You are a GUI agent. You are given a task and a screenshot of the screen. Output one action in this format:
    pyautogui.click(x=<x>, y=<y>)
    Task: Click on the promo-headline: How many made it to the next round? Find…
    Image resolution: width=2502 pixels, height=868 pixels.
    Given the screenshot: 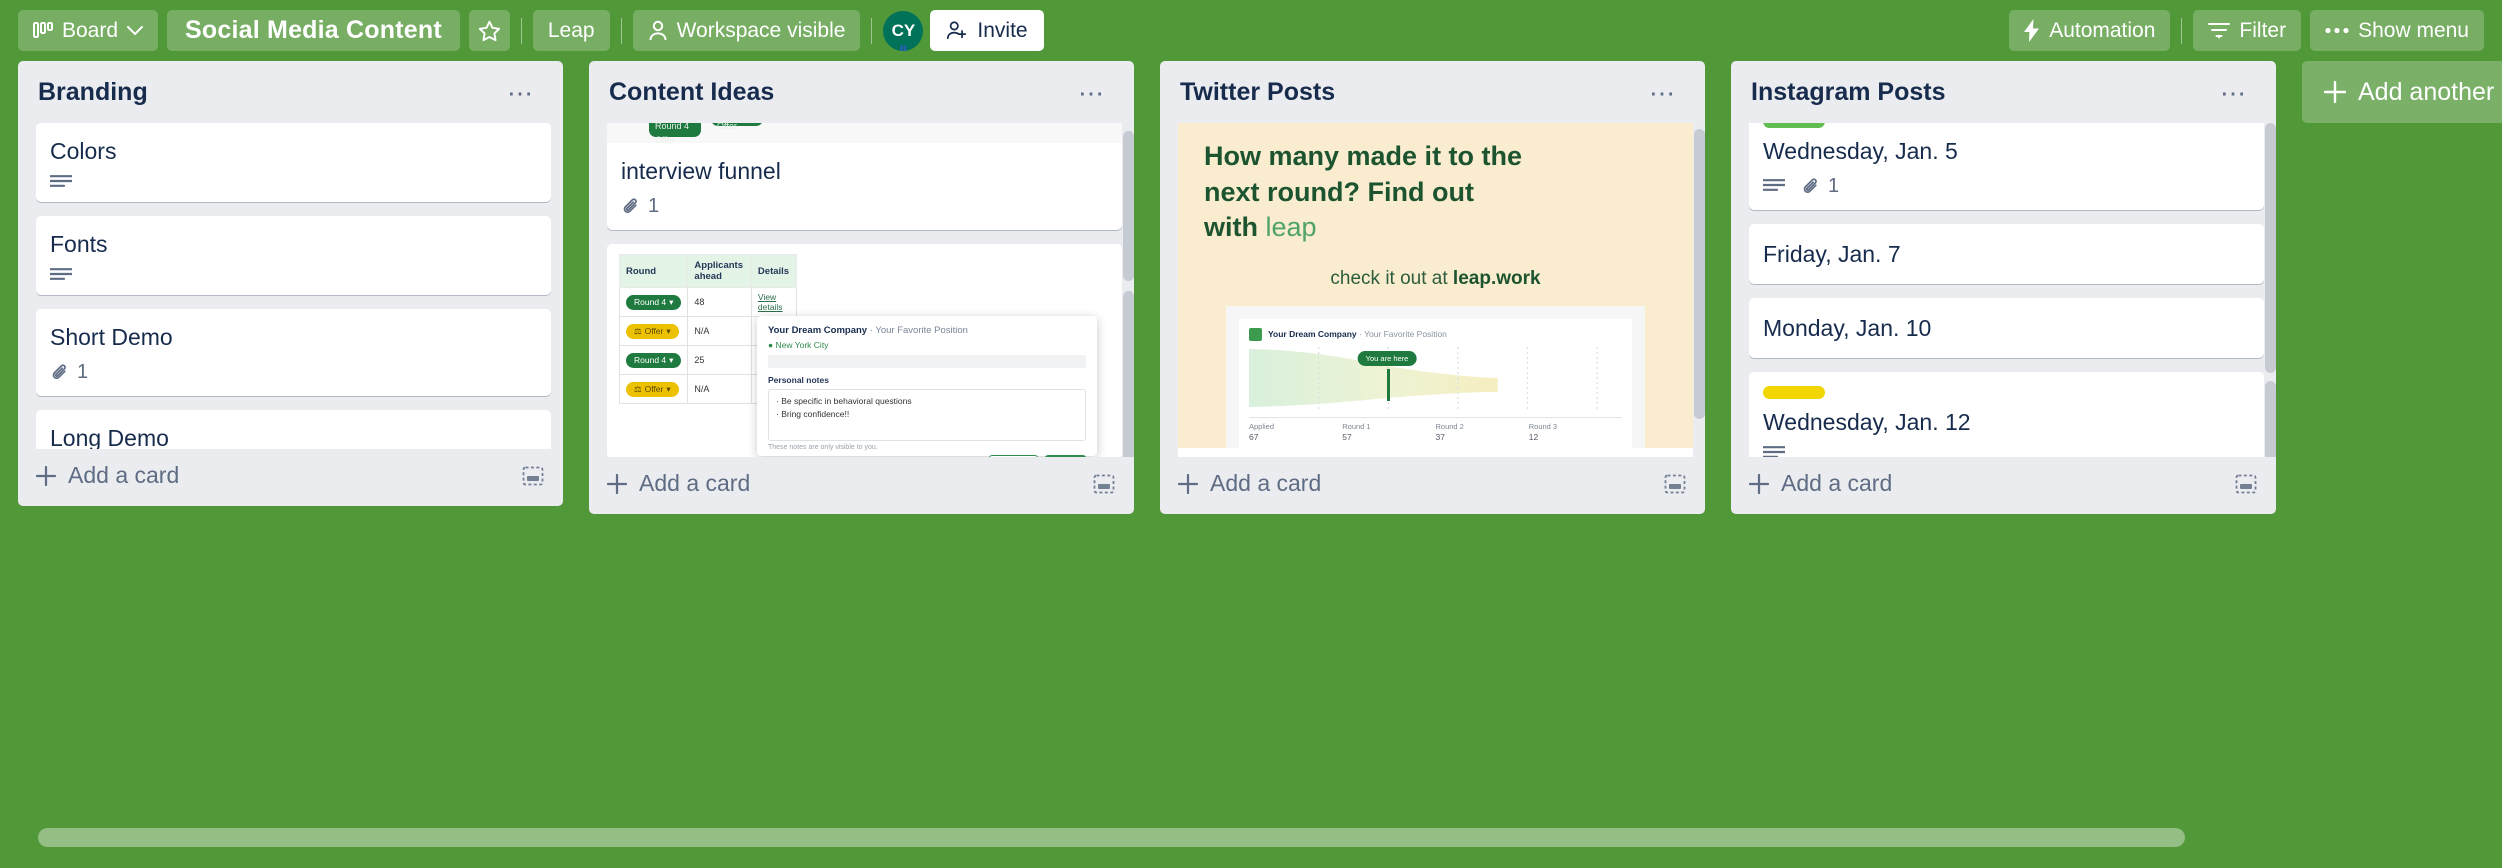 What is the action you would take?
    pyautogui.click(x=1363, y=192)
    